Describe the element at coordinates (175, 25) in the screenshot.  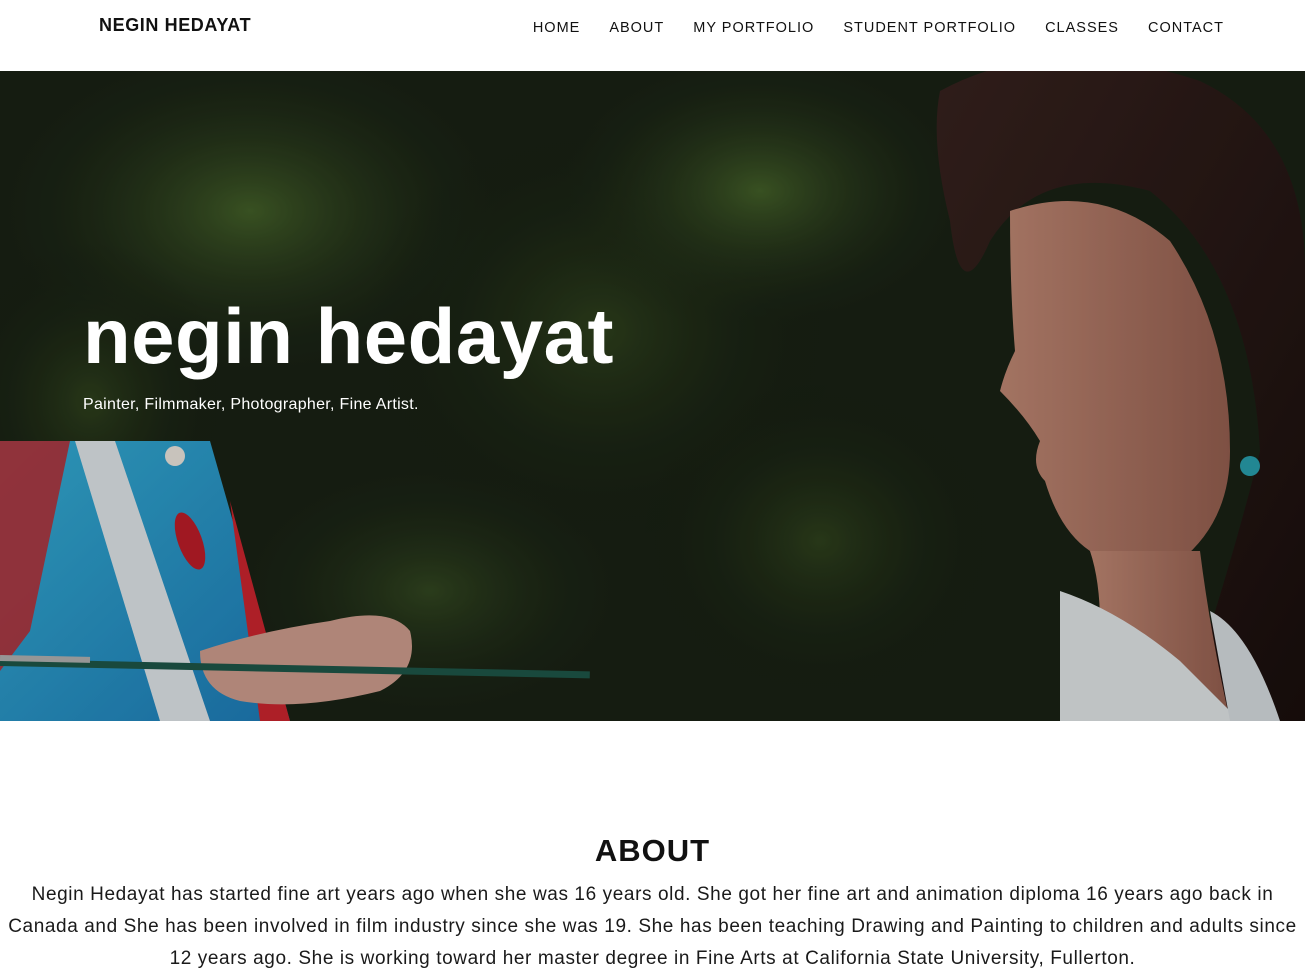
I see `site-brand: NEGIN HEDAYAT` at that location.